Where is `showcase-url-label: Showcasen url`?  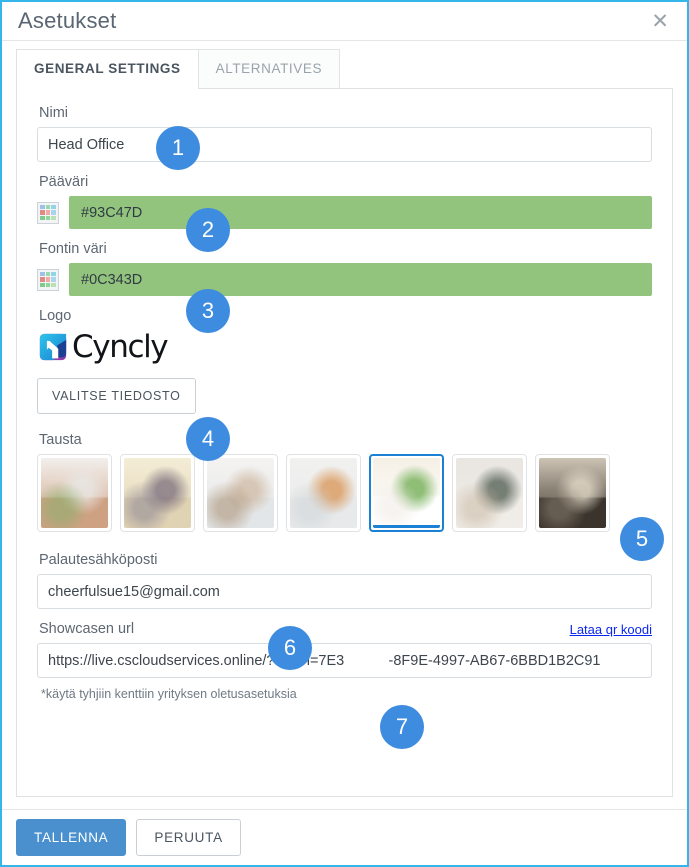 showcase-url-label: Showcasen url is located at coordinates (87, 629).